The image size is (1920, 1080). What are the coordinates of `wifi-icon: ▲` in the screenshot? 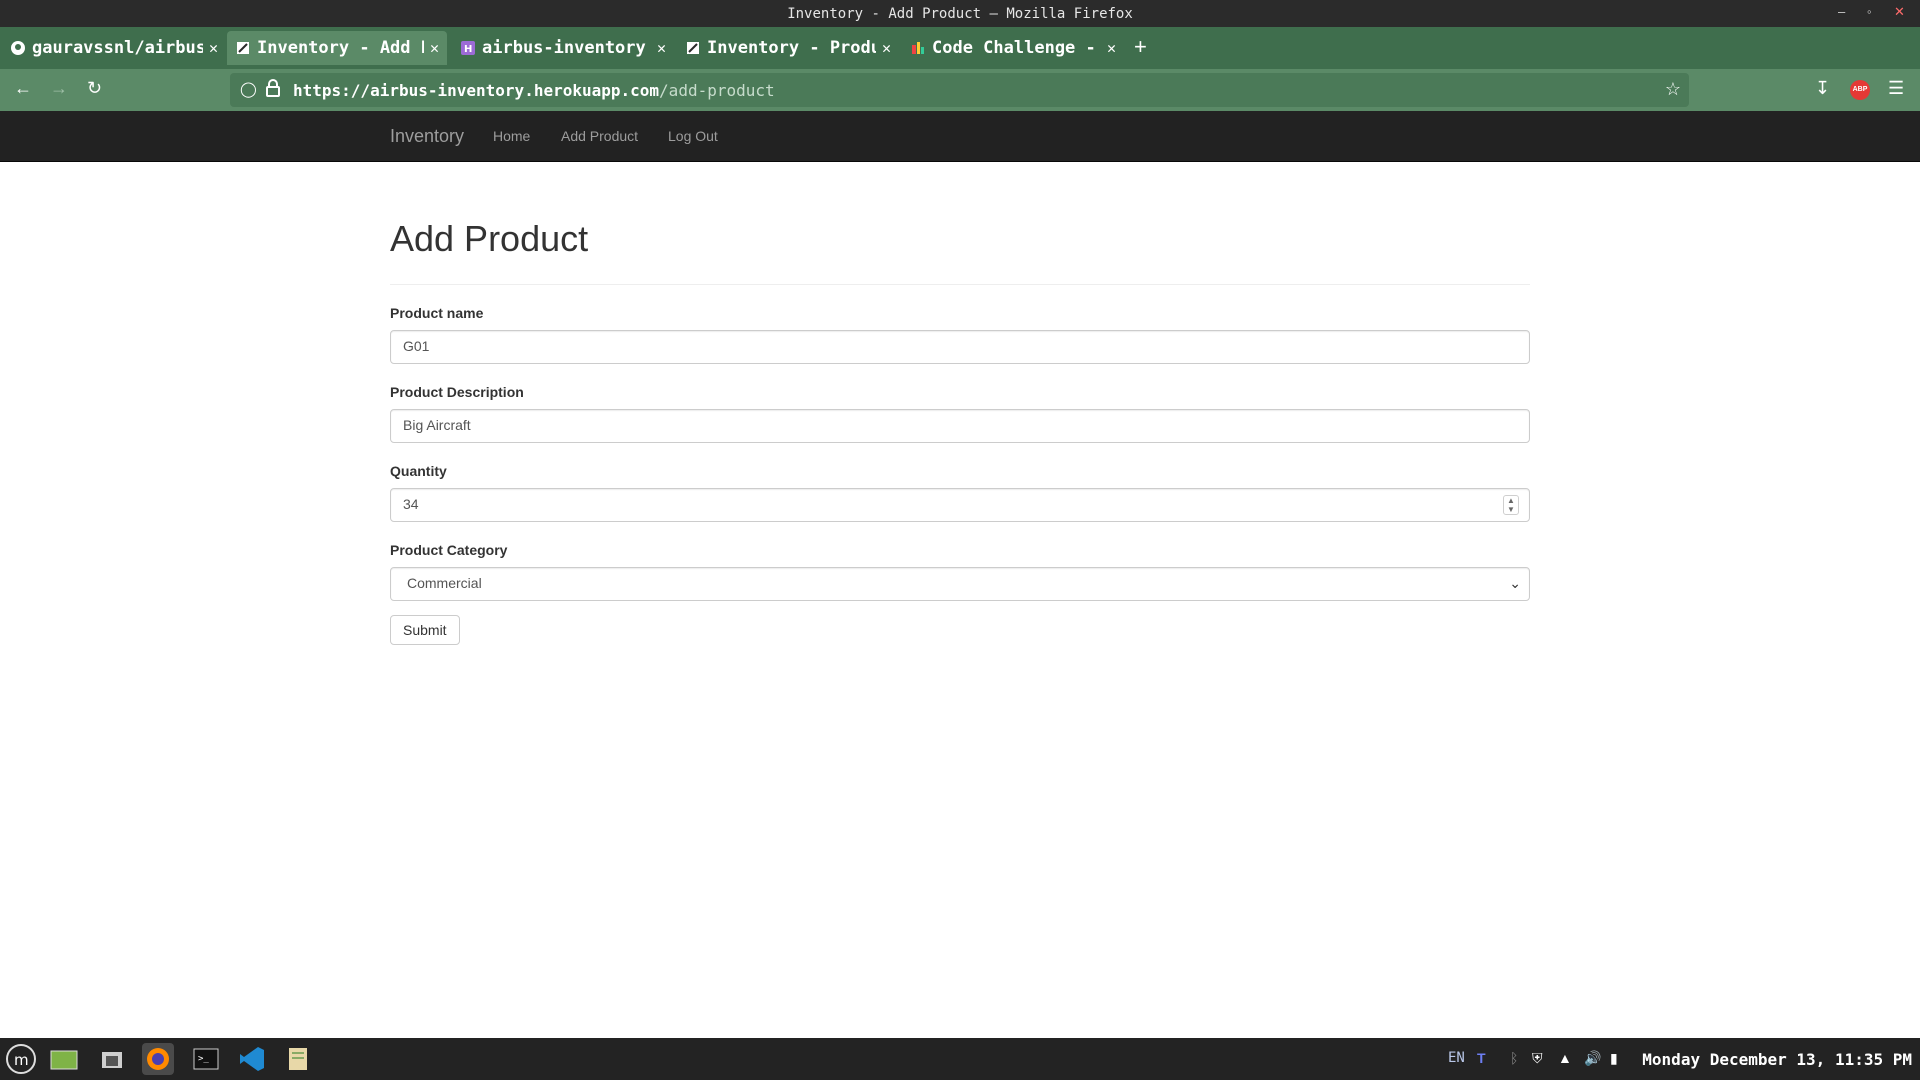 It's located at (1565, 1058).